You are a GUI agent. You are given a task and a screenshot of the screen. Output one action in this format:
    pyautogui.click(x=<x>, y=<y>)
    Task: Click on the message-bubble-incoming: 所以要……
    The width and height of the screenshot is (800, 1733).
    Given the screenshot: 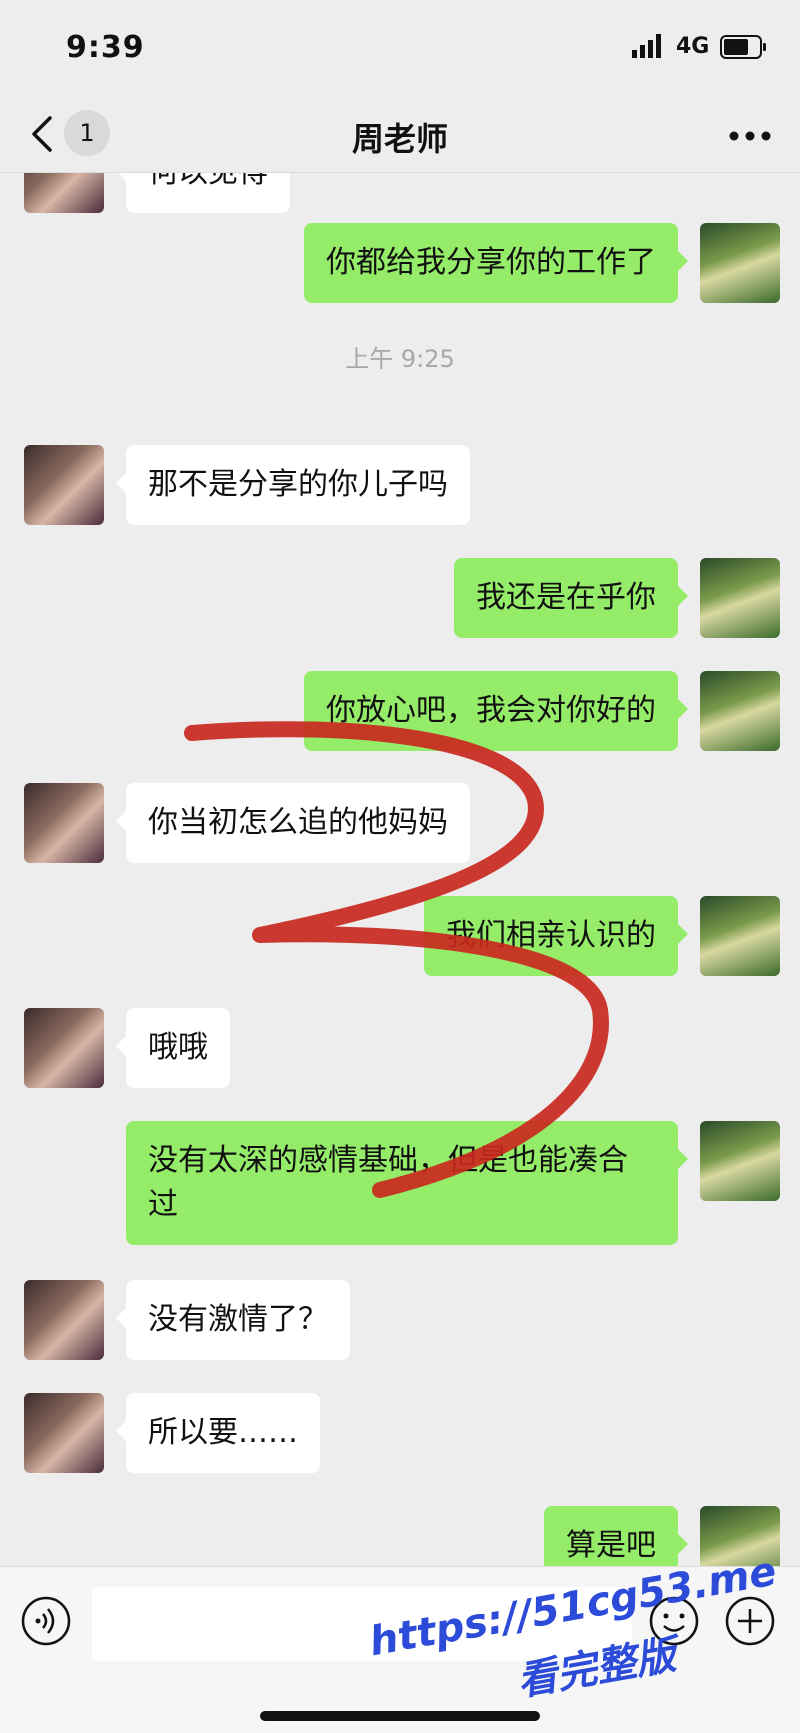 What is the action you would take?
    pyautogui.click(x=218, y=1433)
    